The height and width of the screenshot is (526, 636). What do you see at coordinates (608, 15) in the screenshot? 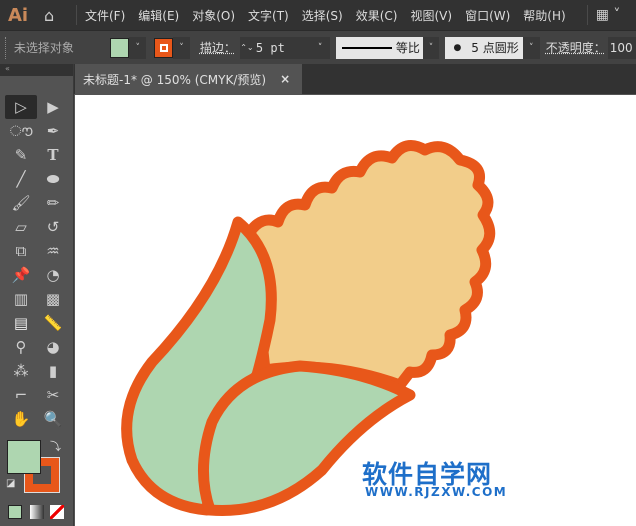
I see `workspace-switcher-icon: ▦ ˅` at bounding box center [608, 15].